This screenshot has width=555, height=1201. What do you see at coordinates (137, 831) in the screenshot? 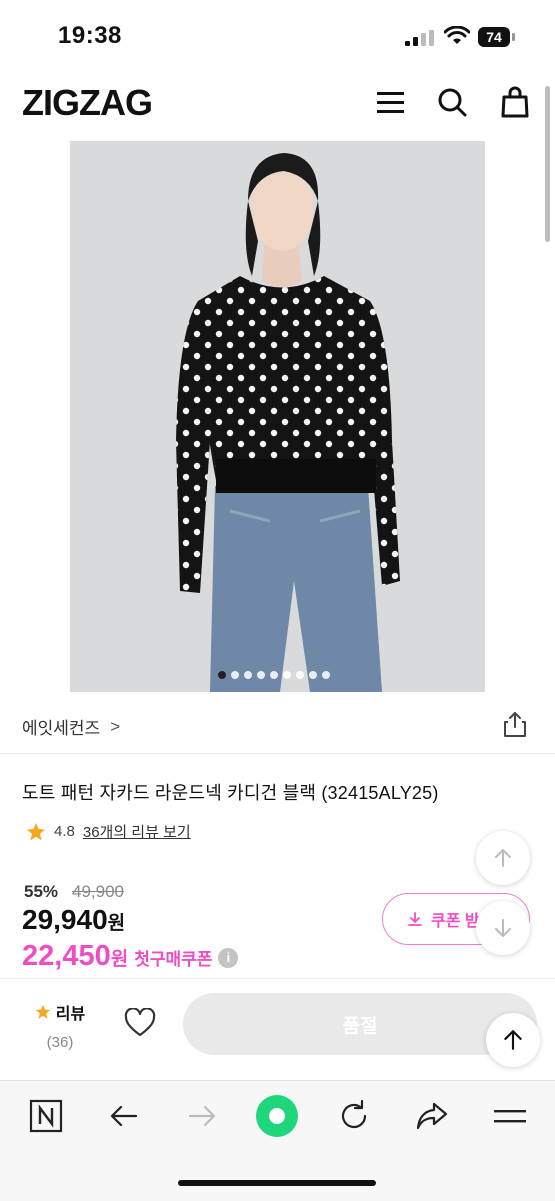
I see `review-link: 36개의 리뷰 보기` at bounding box center [137, 831].